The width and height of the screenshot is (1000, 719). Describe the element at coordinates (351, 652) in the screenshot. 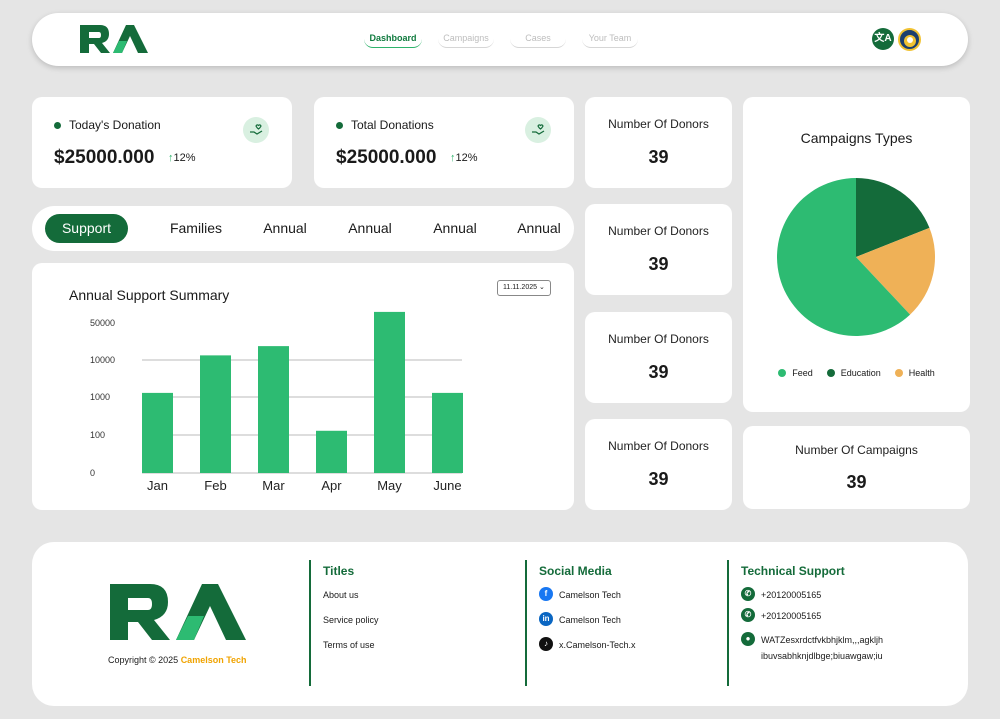

I see `terms-link: Terms of use` at that location.